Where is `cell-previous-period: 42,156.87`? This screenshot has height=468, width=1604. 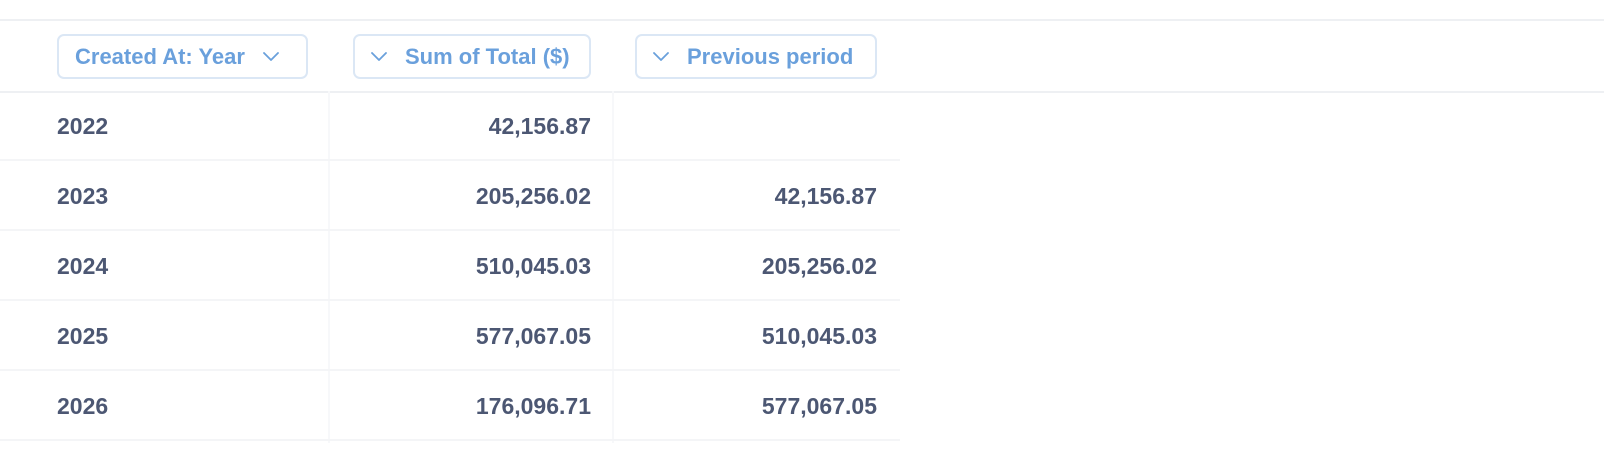
cell-previous-period: 42,156.87 is located at coordinates (826, 196).